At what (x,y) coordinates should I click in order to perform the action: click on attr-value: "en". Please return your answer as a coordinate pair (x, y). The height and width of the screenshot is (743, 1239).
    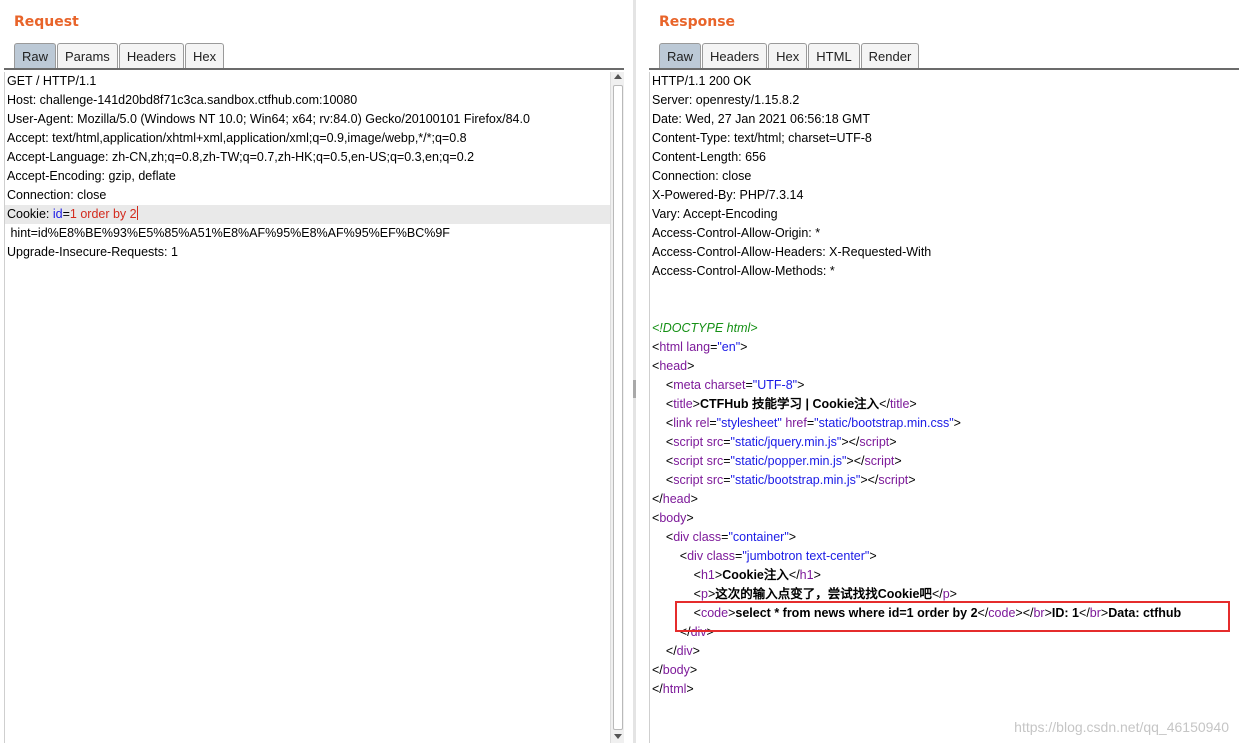
    Looking at the image, I should click on (729, 347).